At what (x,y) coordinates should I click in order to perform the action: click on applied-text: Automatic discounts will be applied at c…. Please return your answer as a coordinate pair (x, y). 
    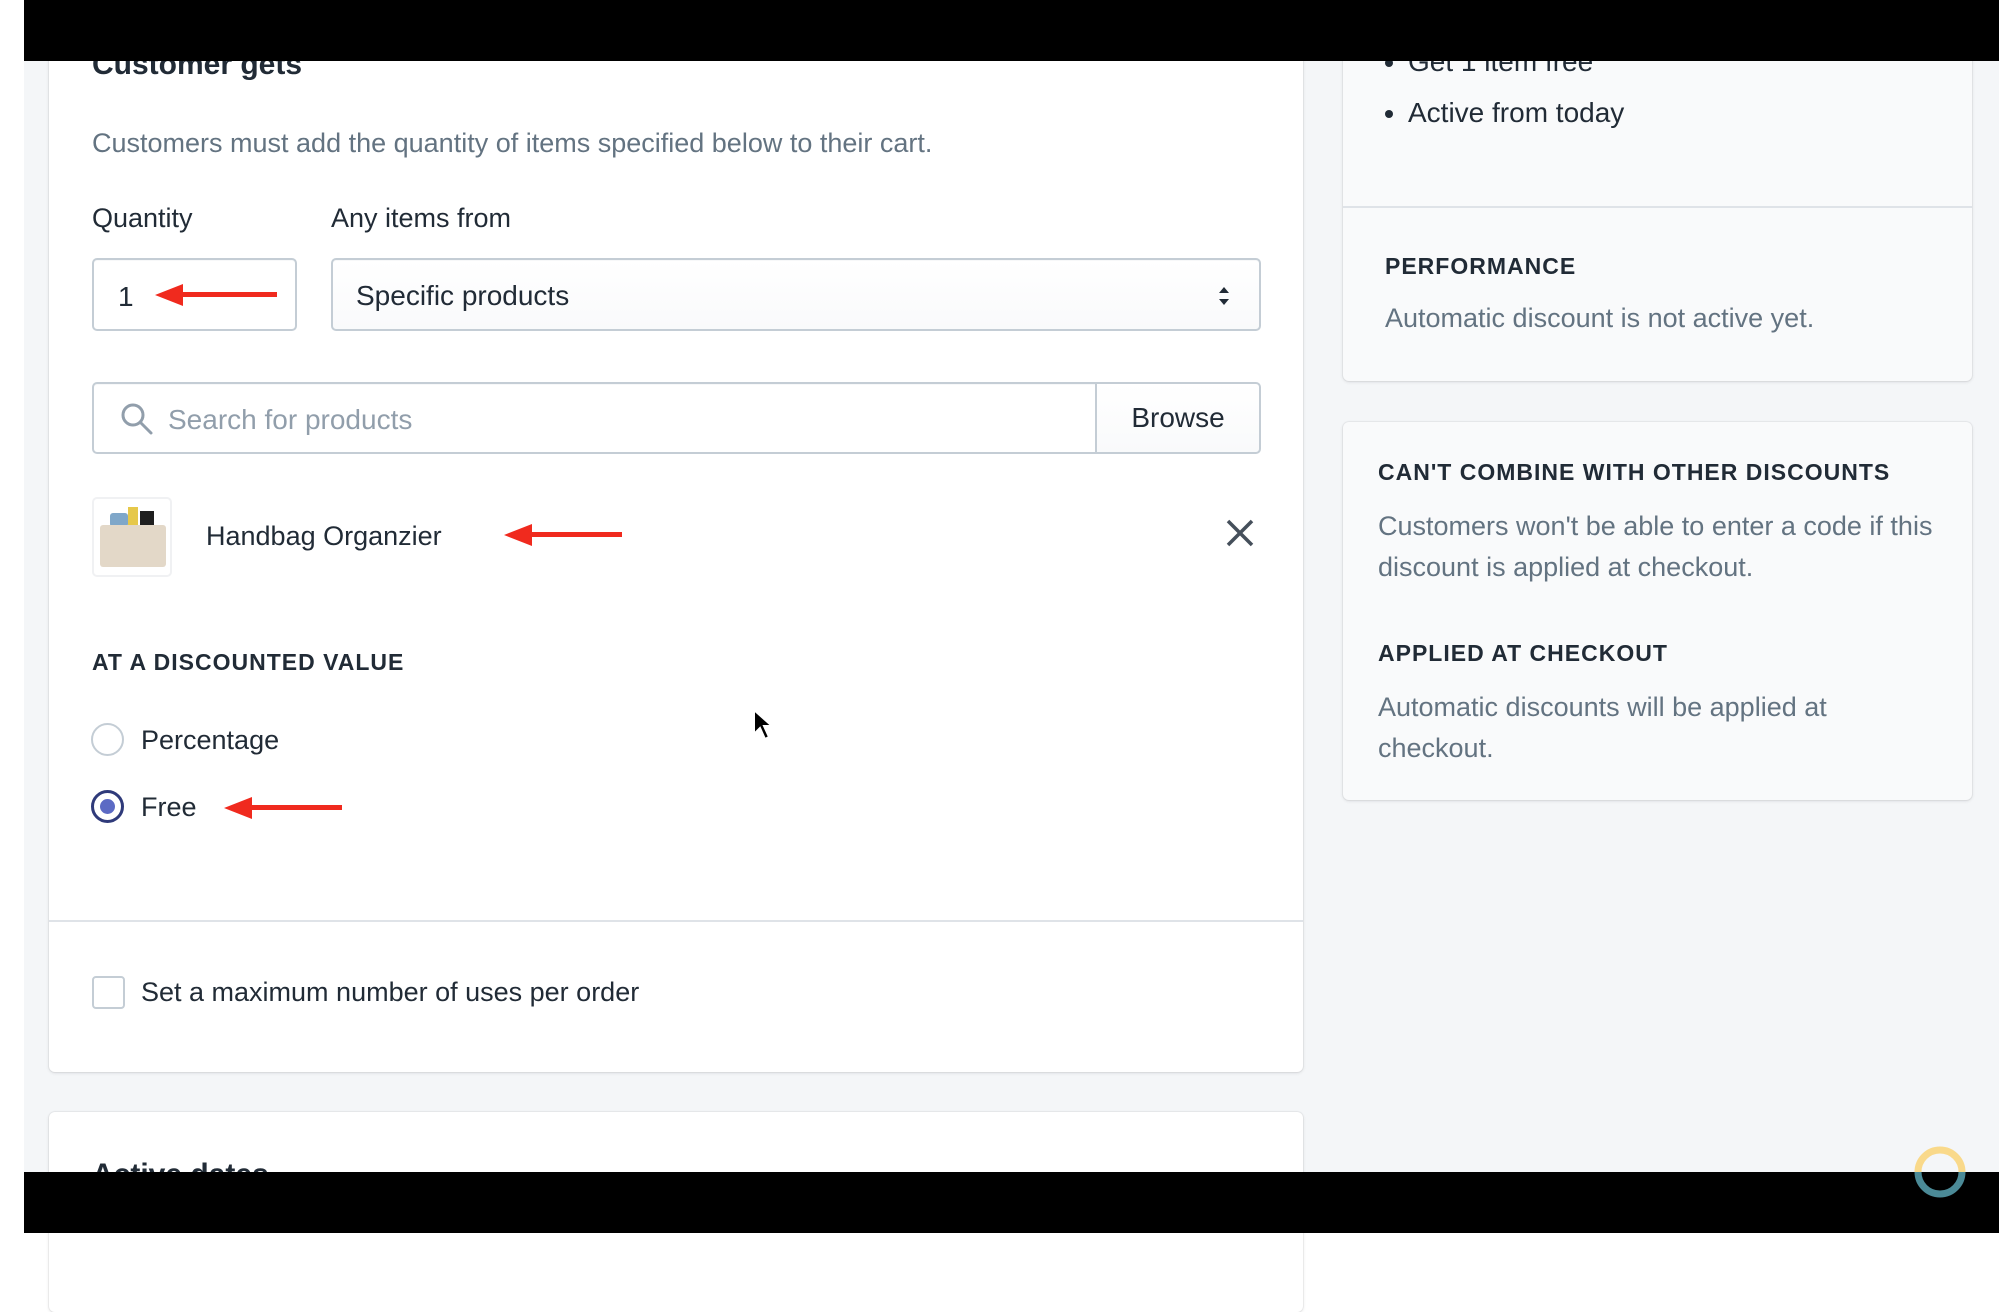
    Looking at the image, I should click on (1602, 727).